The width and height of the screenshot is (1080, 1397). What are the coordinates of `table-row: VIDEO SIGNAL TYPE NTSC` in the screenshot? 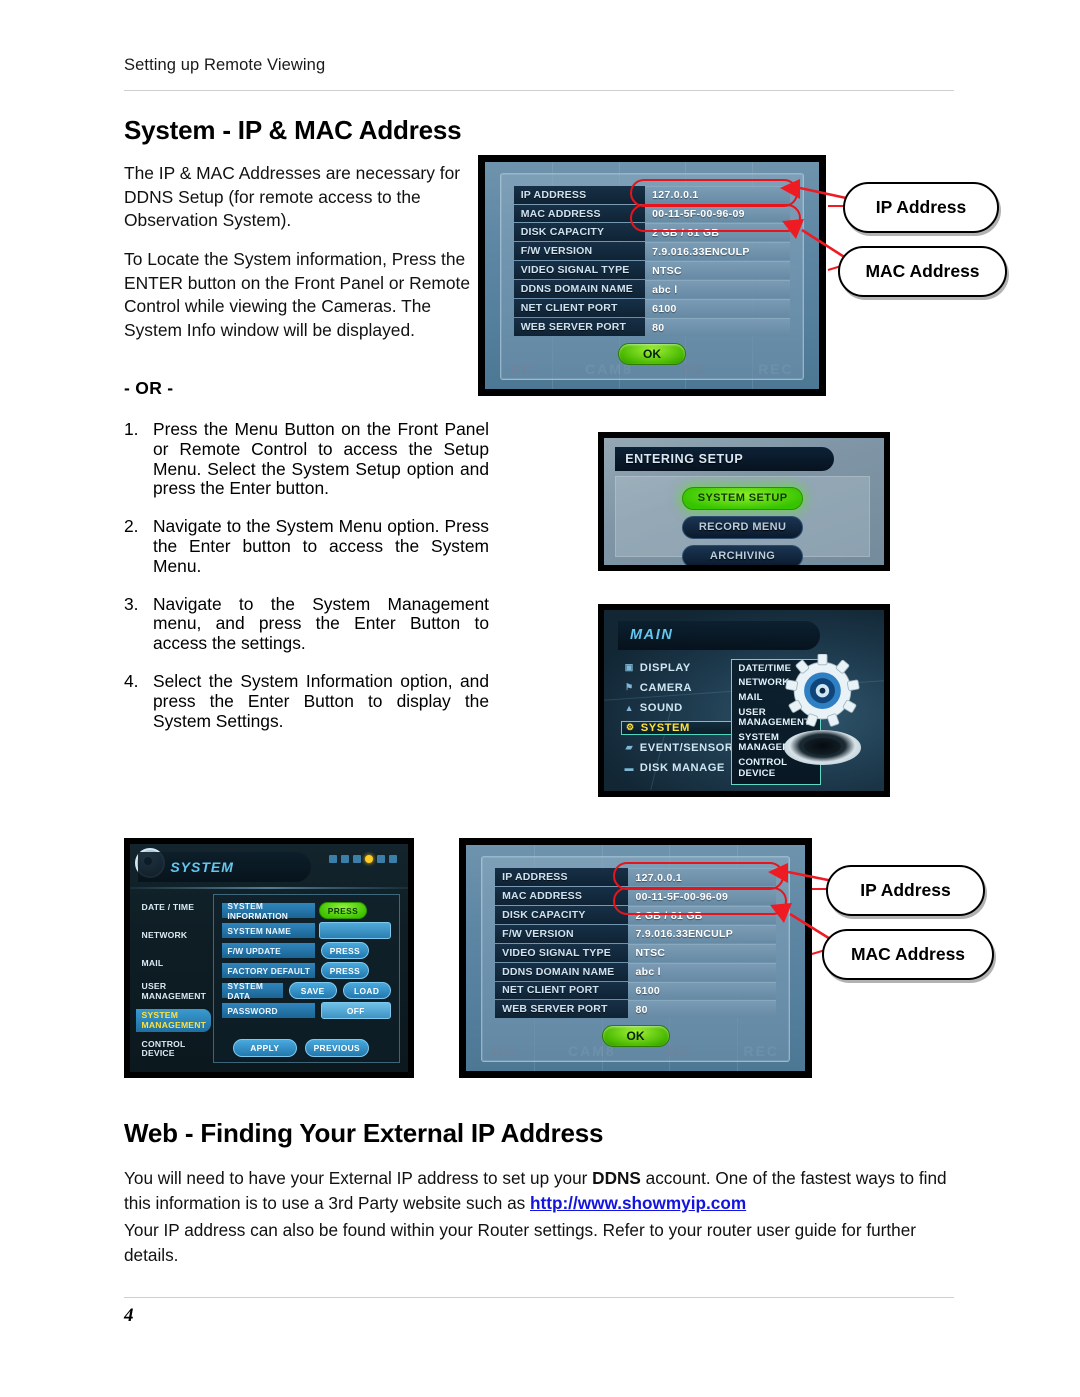 It's located at (635, 952).